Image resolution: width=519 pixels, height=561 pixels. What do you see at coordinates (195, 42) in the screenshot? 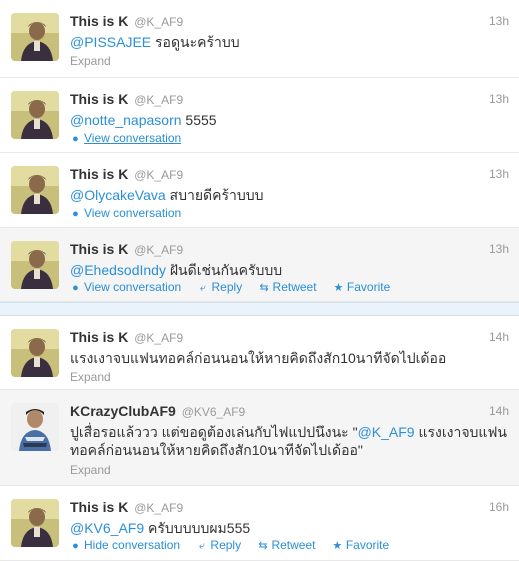
I see `tweet-body: รอดูนะคร้าบบ` at bounding box center [195, 42].